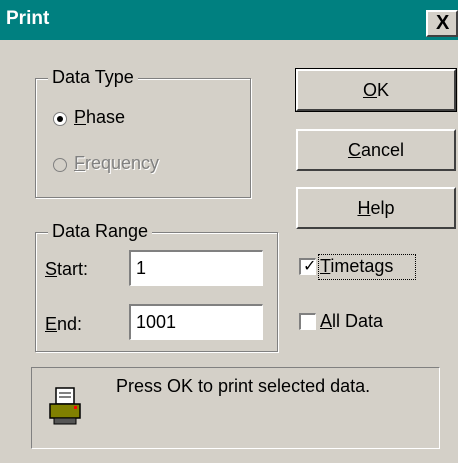  Describe the element at coordinates (65, 406) in the screenshot. I see `printer-icon` at that location.